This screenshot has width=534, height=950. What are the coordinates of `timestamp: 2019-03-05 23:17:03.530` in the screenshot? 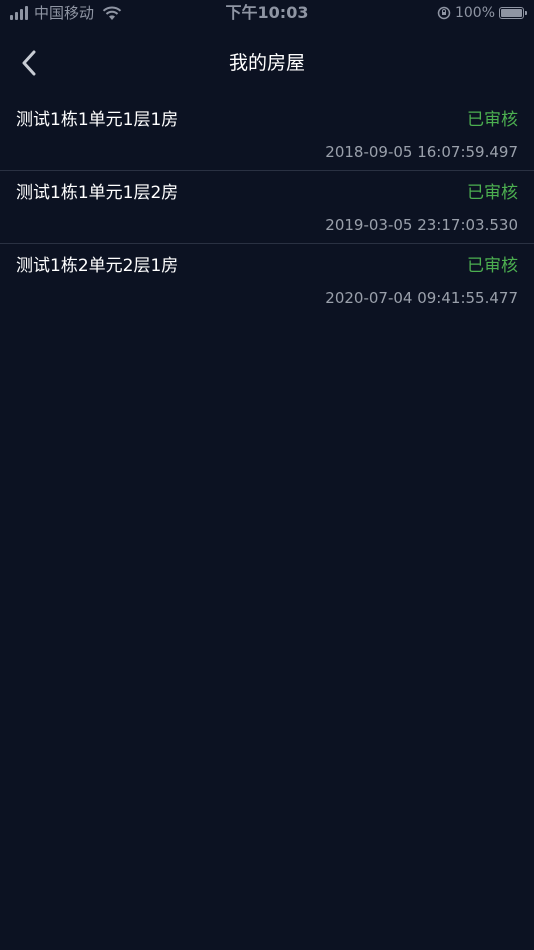 It's located at (421, 225).